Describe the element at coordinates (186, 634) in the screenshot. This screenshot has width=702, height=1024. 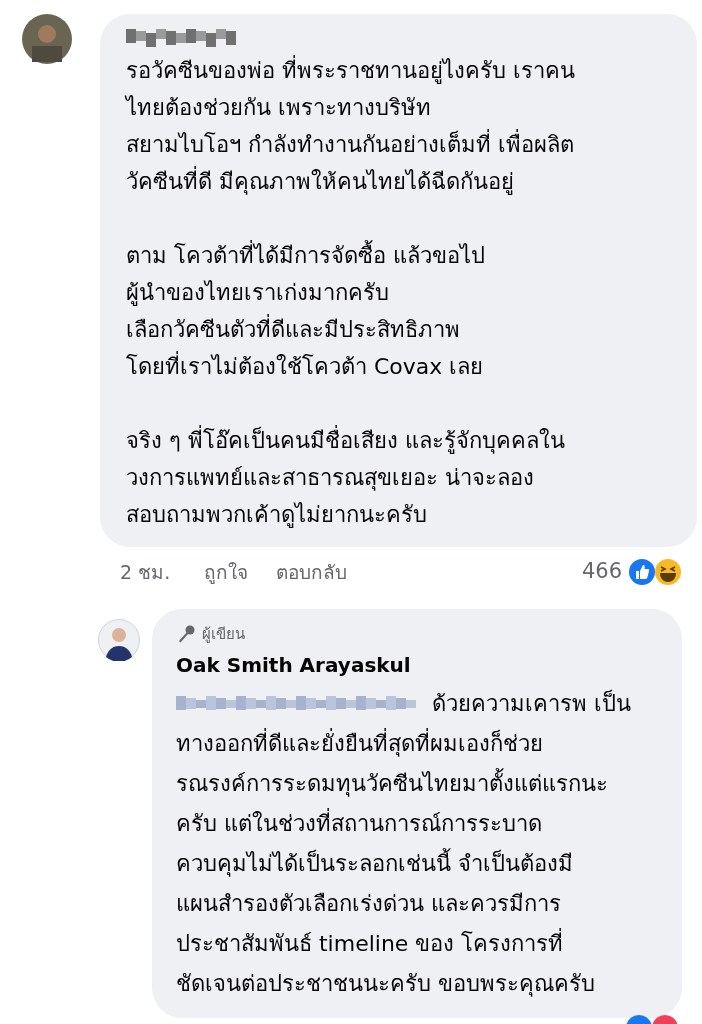
I see `microphone-icon` at that location.